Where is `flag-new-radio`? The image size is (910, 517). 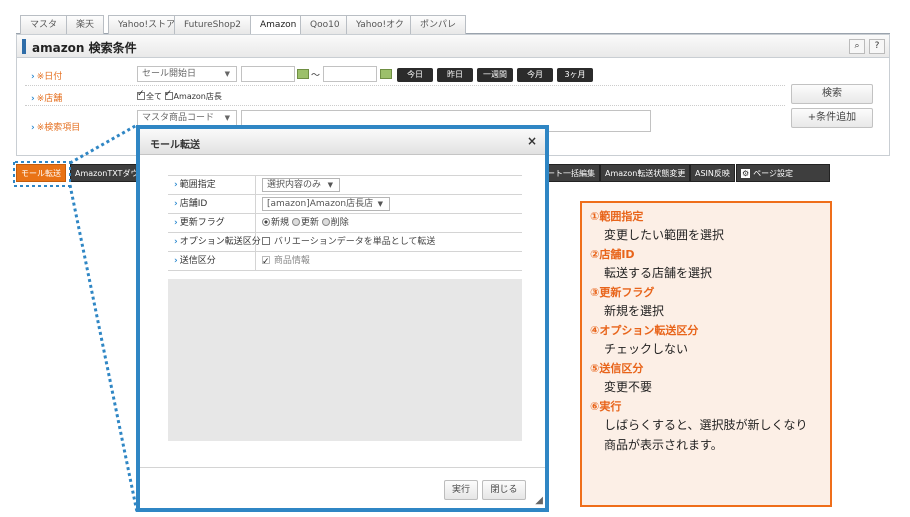
flag-new-radio is located at coordinates (266, 222).